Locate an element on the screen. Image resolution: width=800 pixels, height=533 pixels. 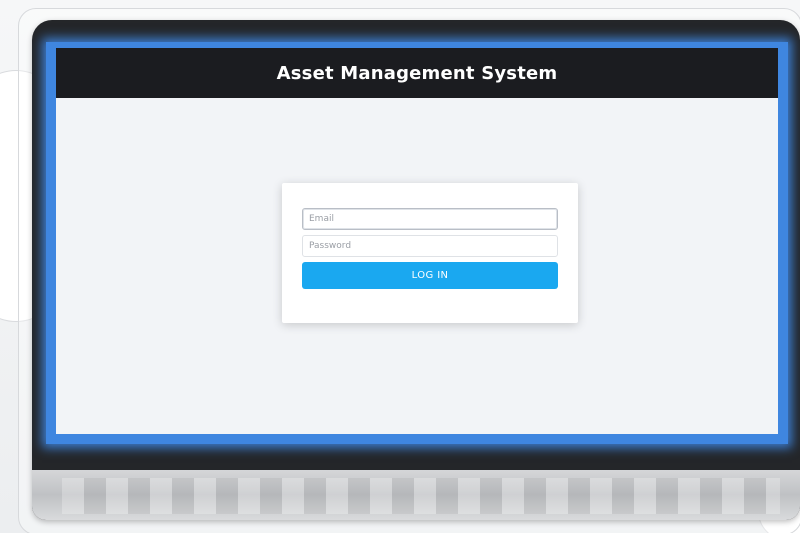
email-field is located at coordinates (430, 219).